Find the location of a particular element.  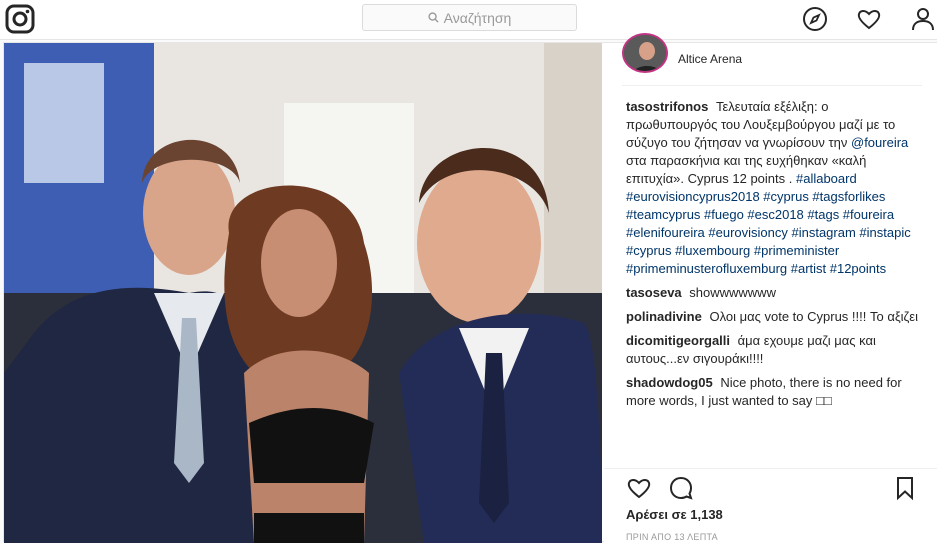

instagram-logo-icon is located at coordinates (20, 19).